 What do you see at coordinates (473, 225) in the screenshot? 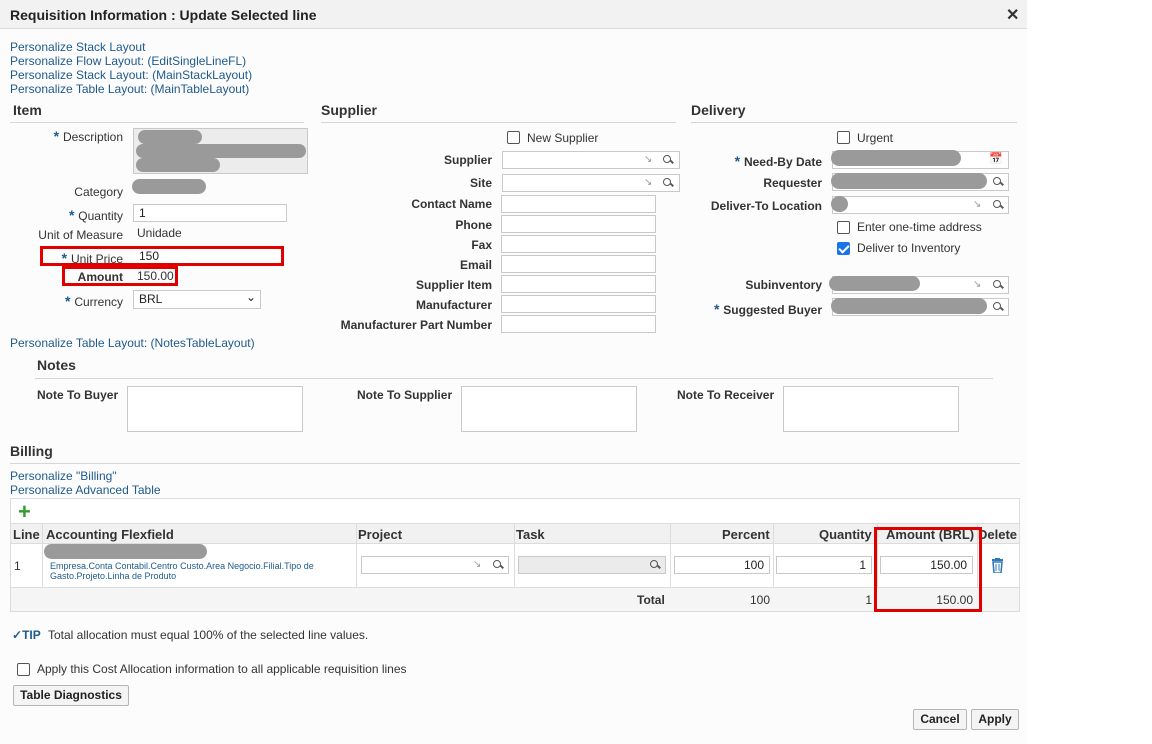
I see `phone-label: Phone` at bounding box center [473, 225].